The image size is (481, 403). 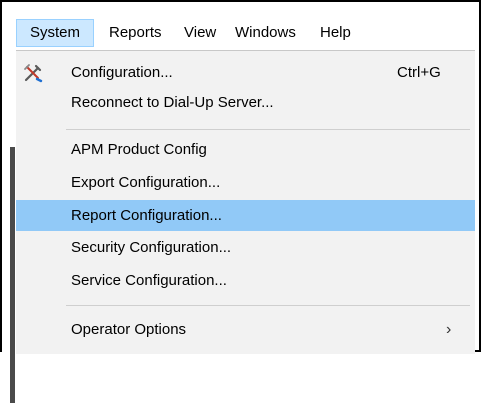 I want to click on menu-view: View, so click(x=200, y=33).